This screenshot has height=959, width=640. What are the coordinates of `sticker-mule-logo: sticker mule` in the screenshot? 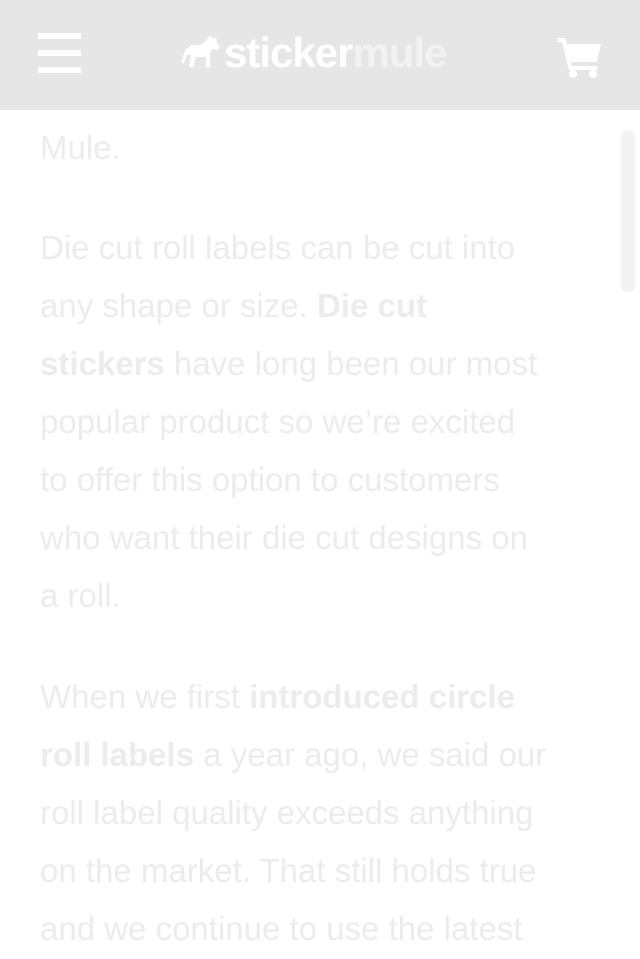 It's located at (313, 53).